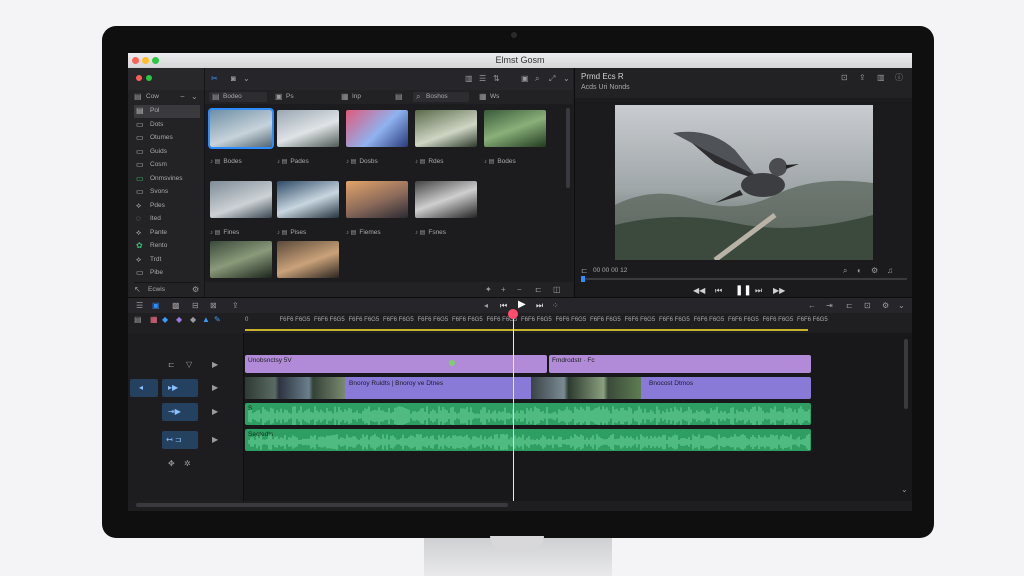 This screenshot has height=576, width=1024. I want to click on scrub-handle, so click(583, 279).